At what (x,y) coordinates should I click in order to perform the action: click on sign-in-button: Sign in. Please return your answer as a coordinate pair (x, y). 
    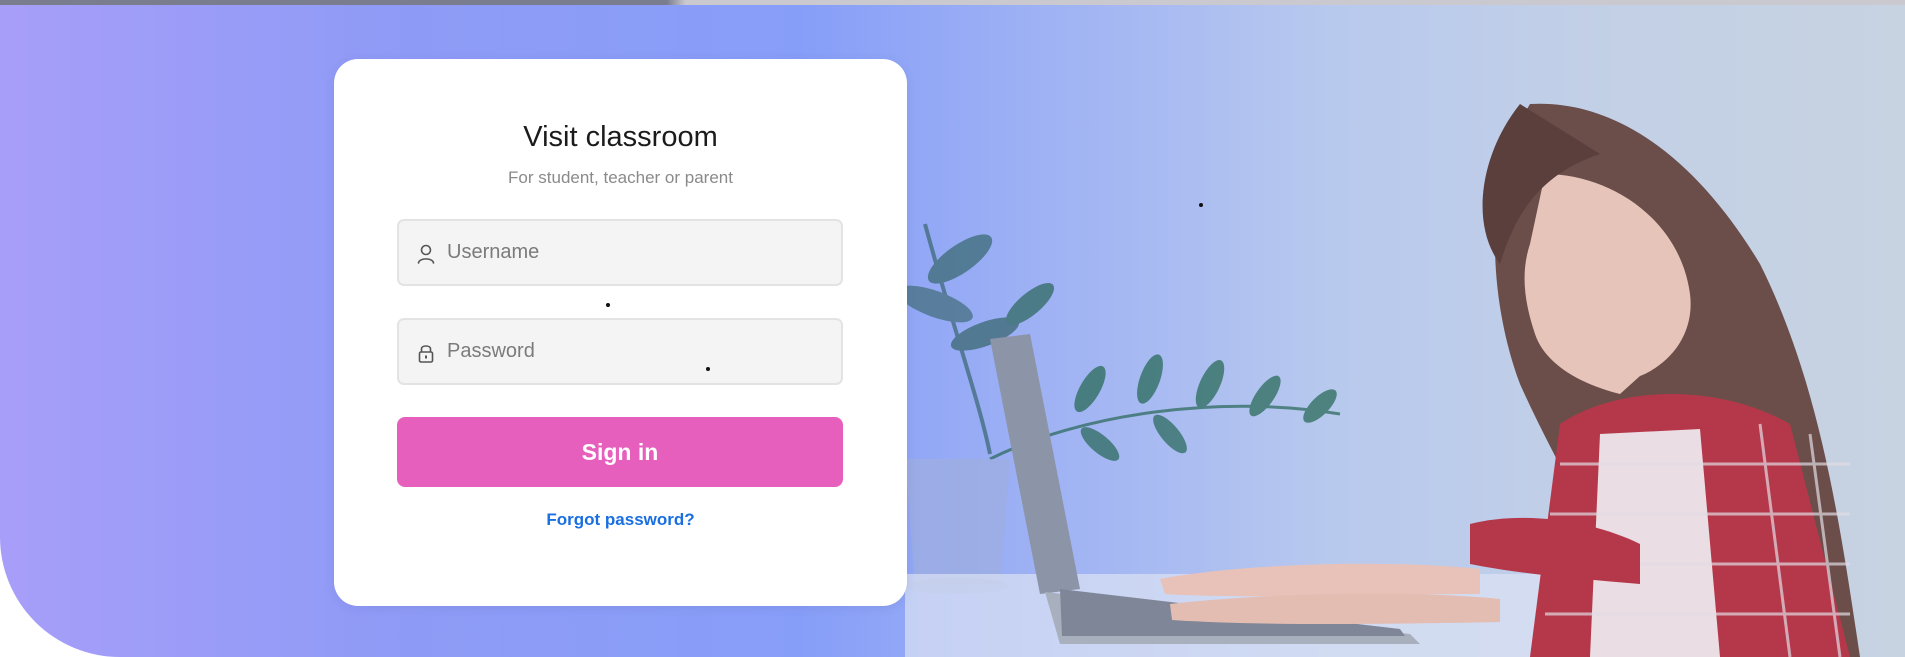
    Looking at the image, I should click on (620, 452).